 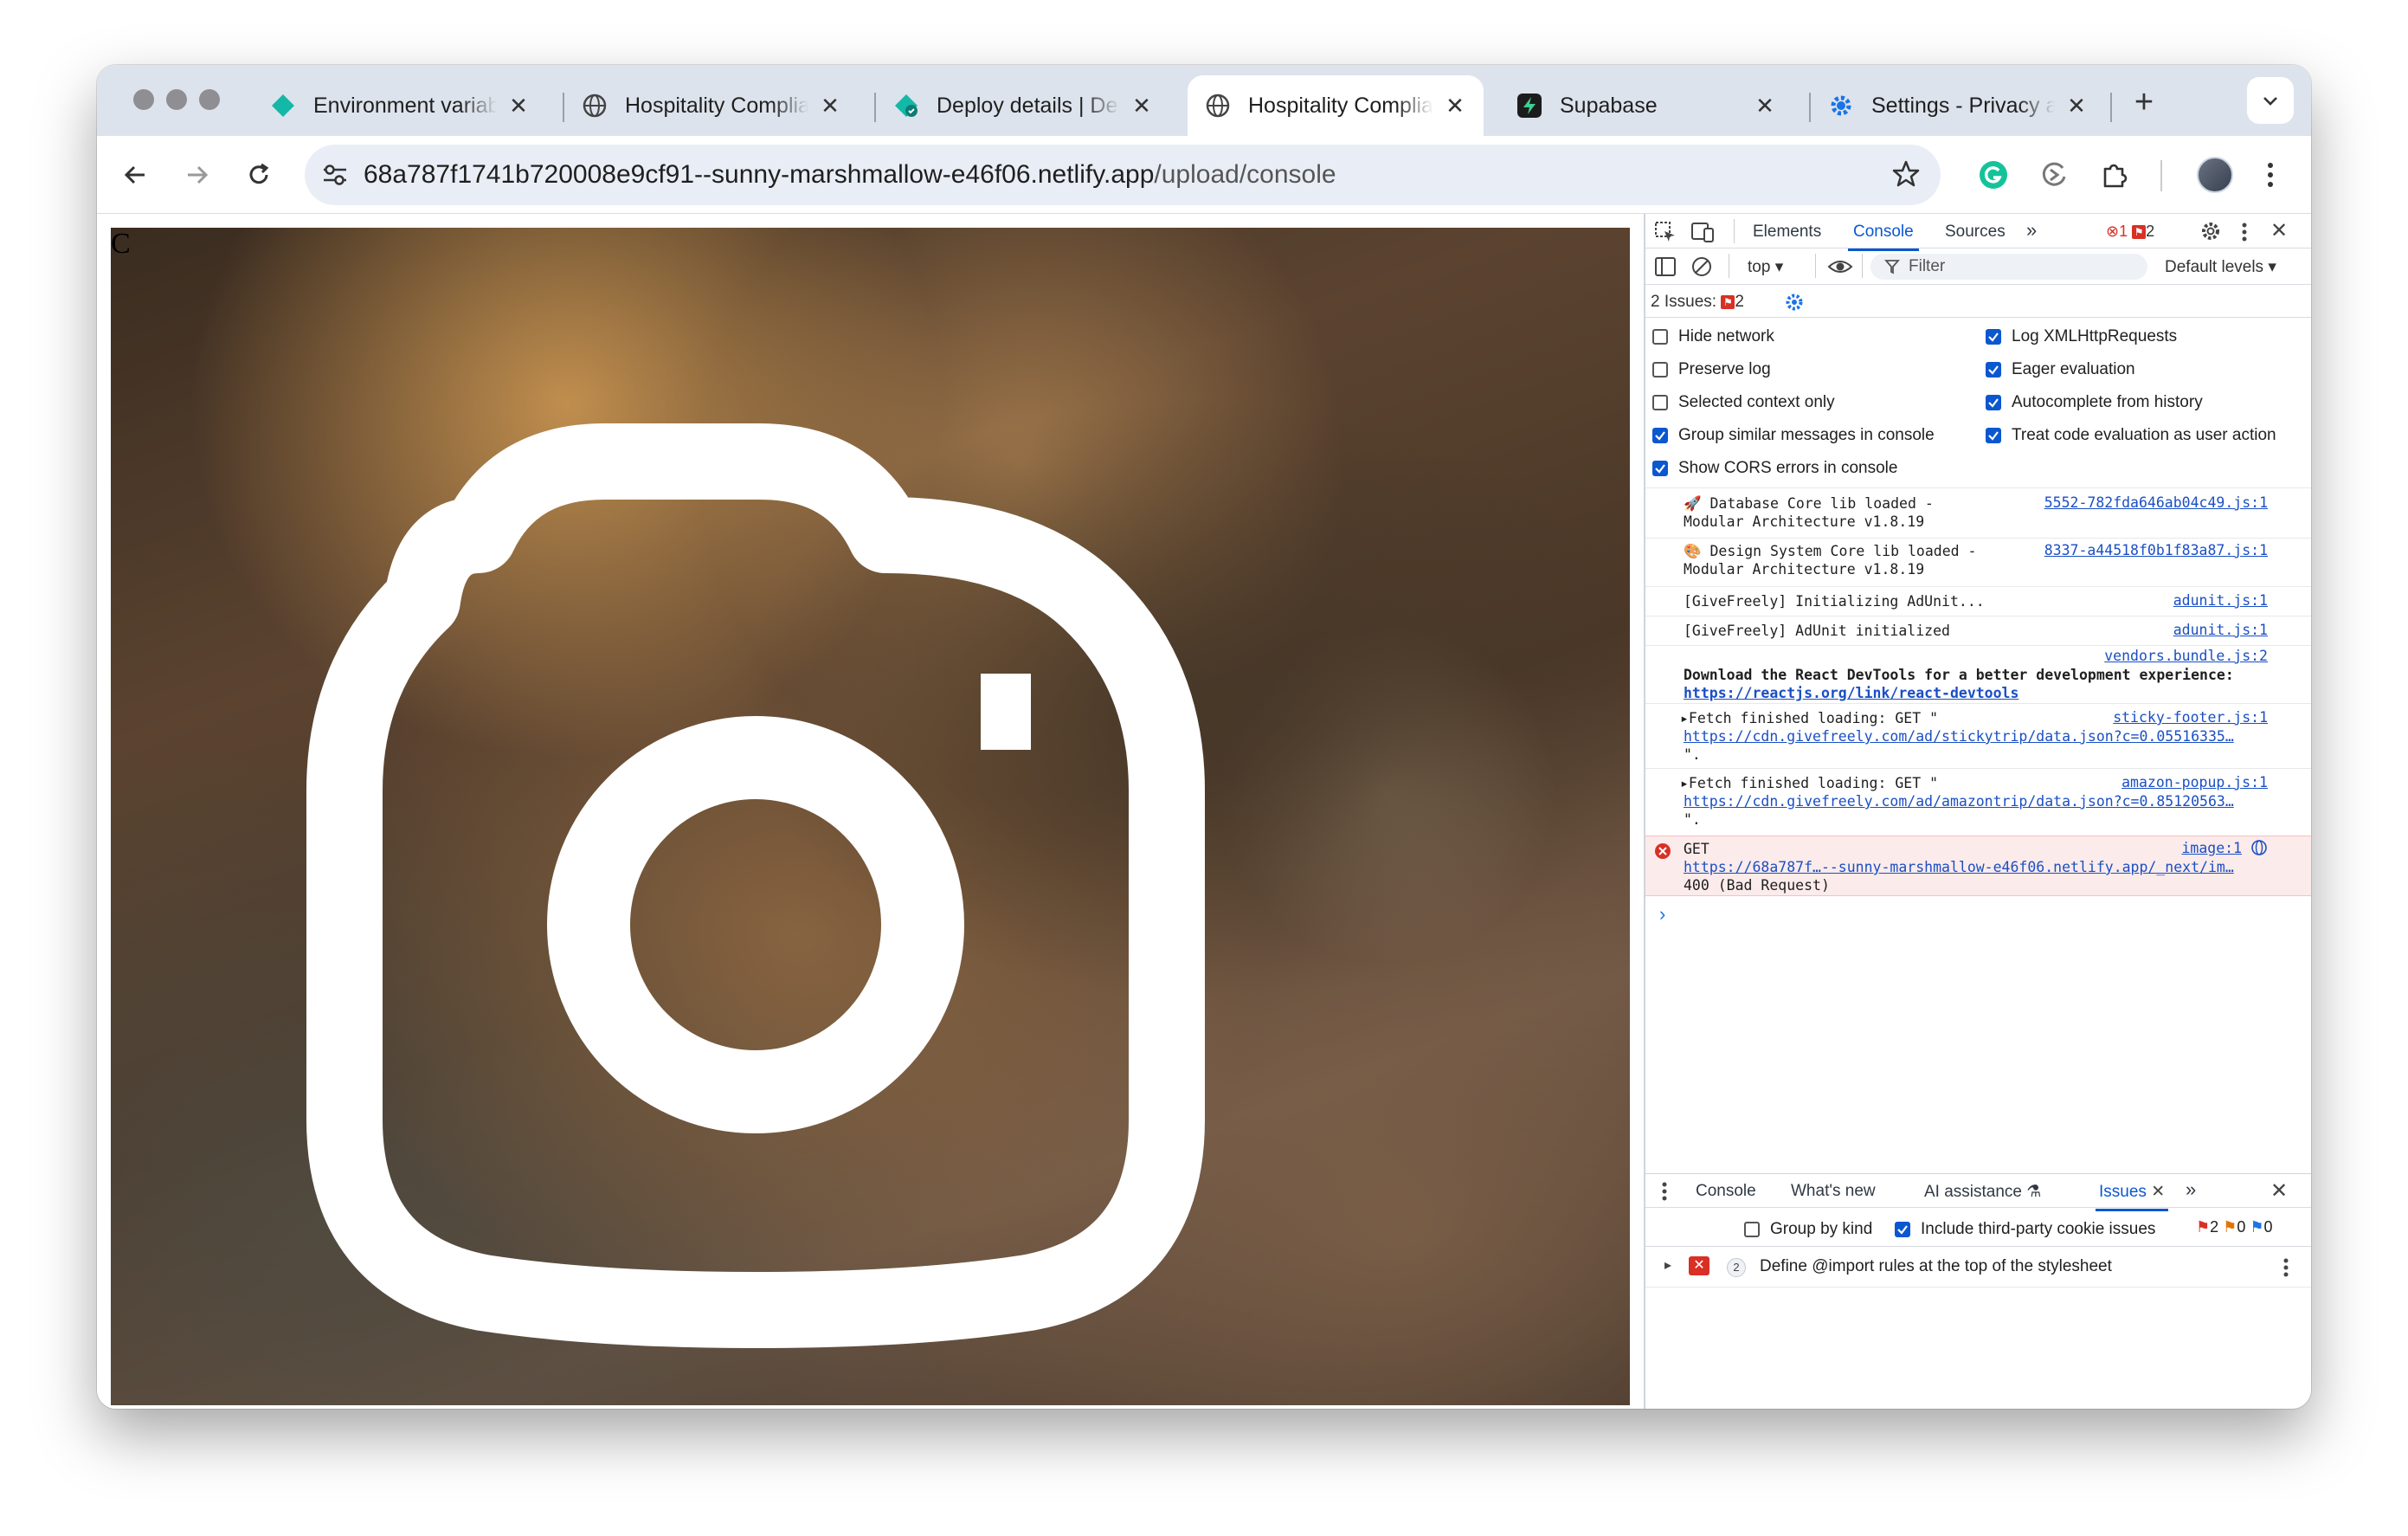 I want to click on inspect-element-icon, so click(x=1665, y=235).